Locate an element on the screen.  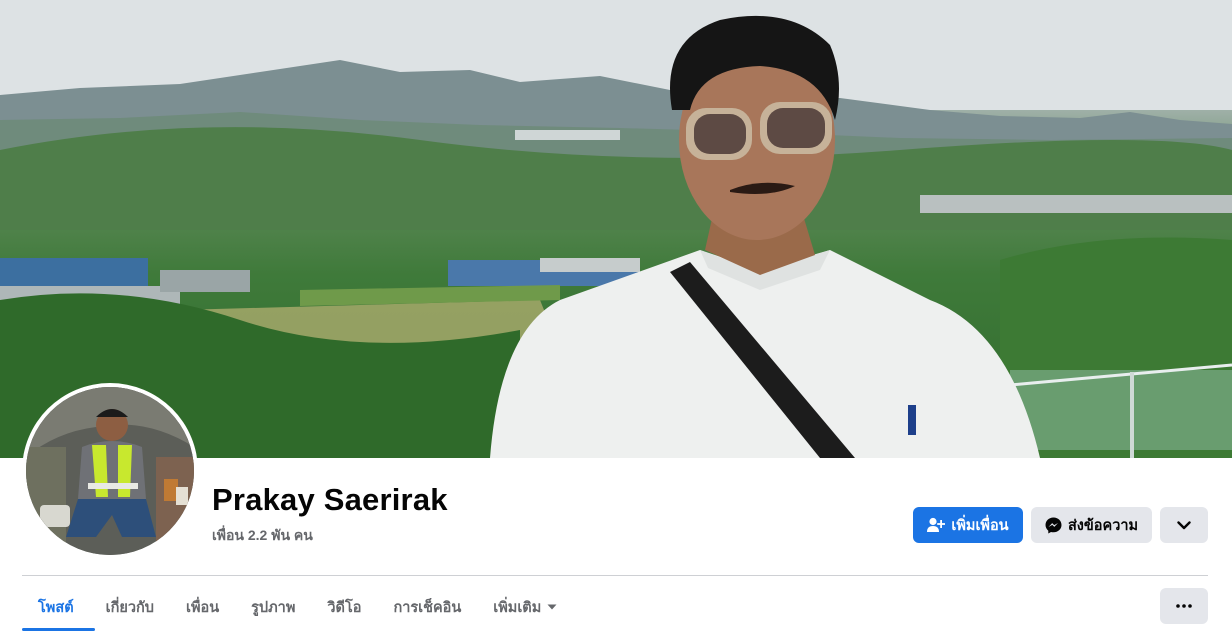
tab-checkins: การเช็คอิน is located at coordinates (427, 607).